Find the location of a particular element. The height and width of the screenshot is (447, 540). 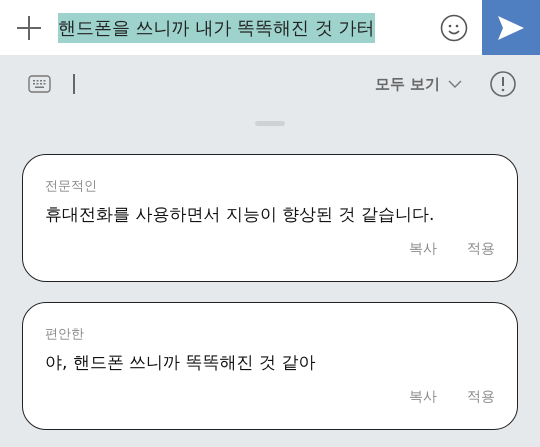

suggestion-text: 야, 핸드폰 쓰니까 똑똑해진 것 같아 is located at coordinates (180, 363).